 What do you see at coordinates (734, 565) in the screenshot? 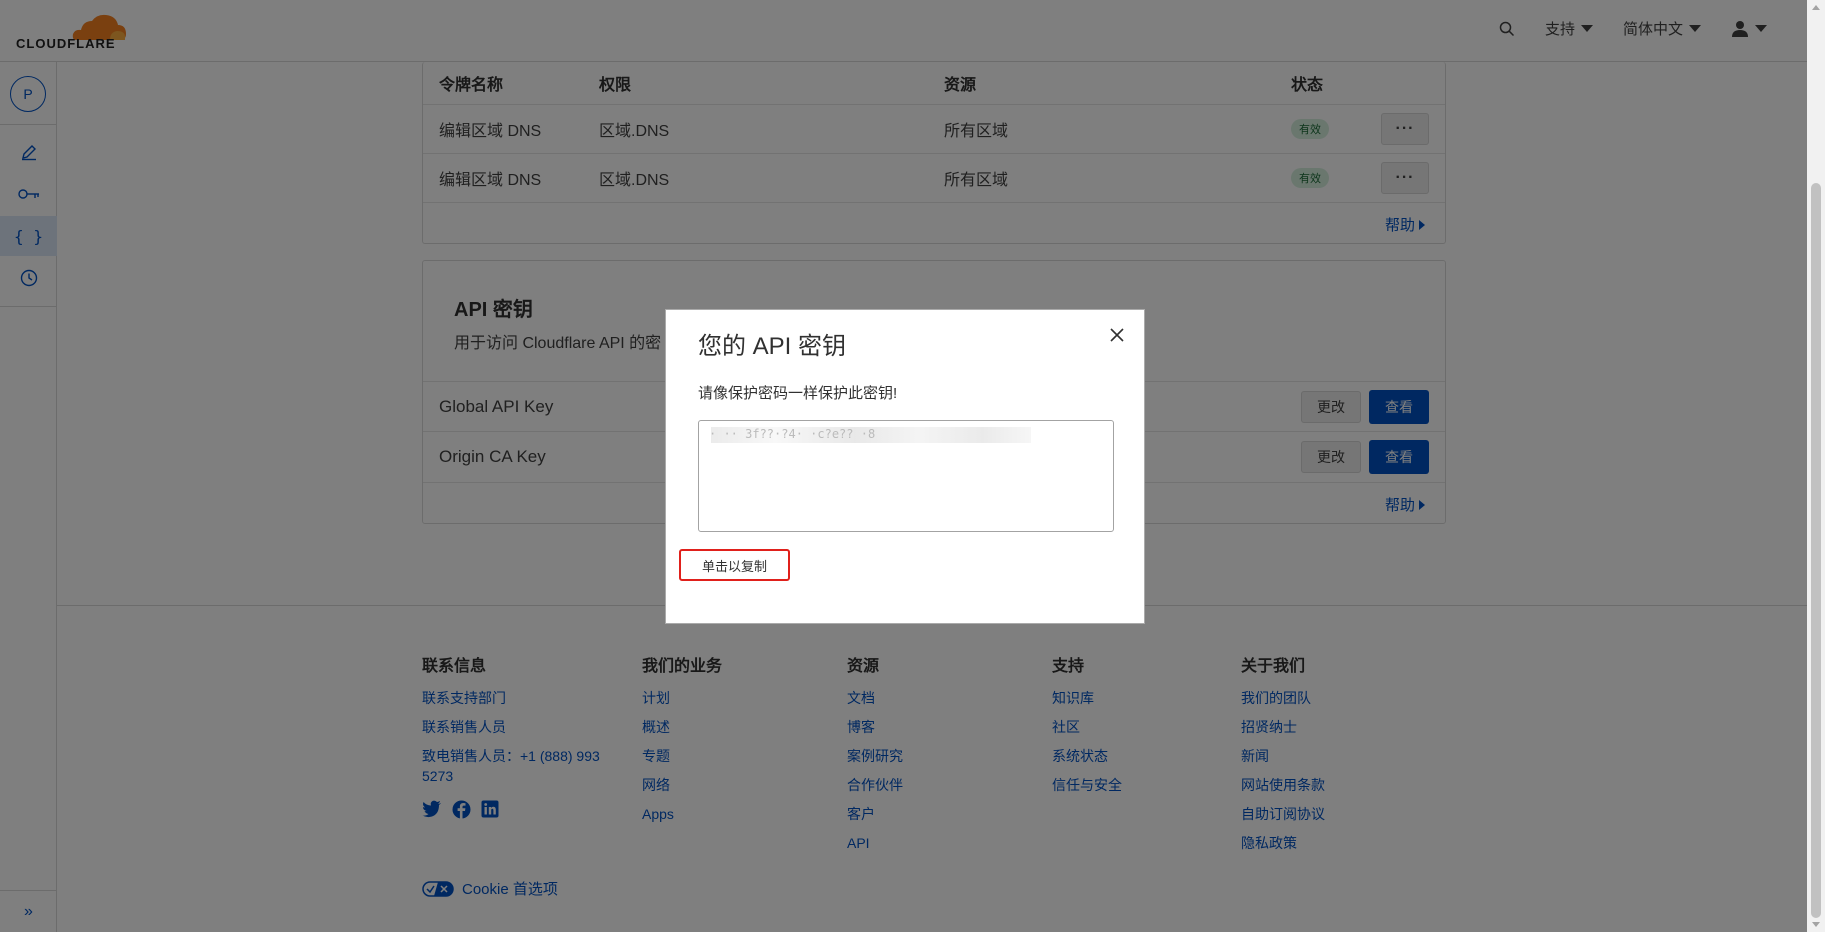
I see `copy-to-clipboard-button: 单击以复制` at bounding box center [734, 565].